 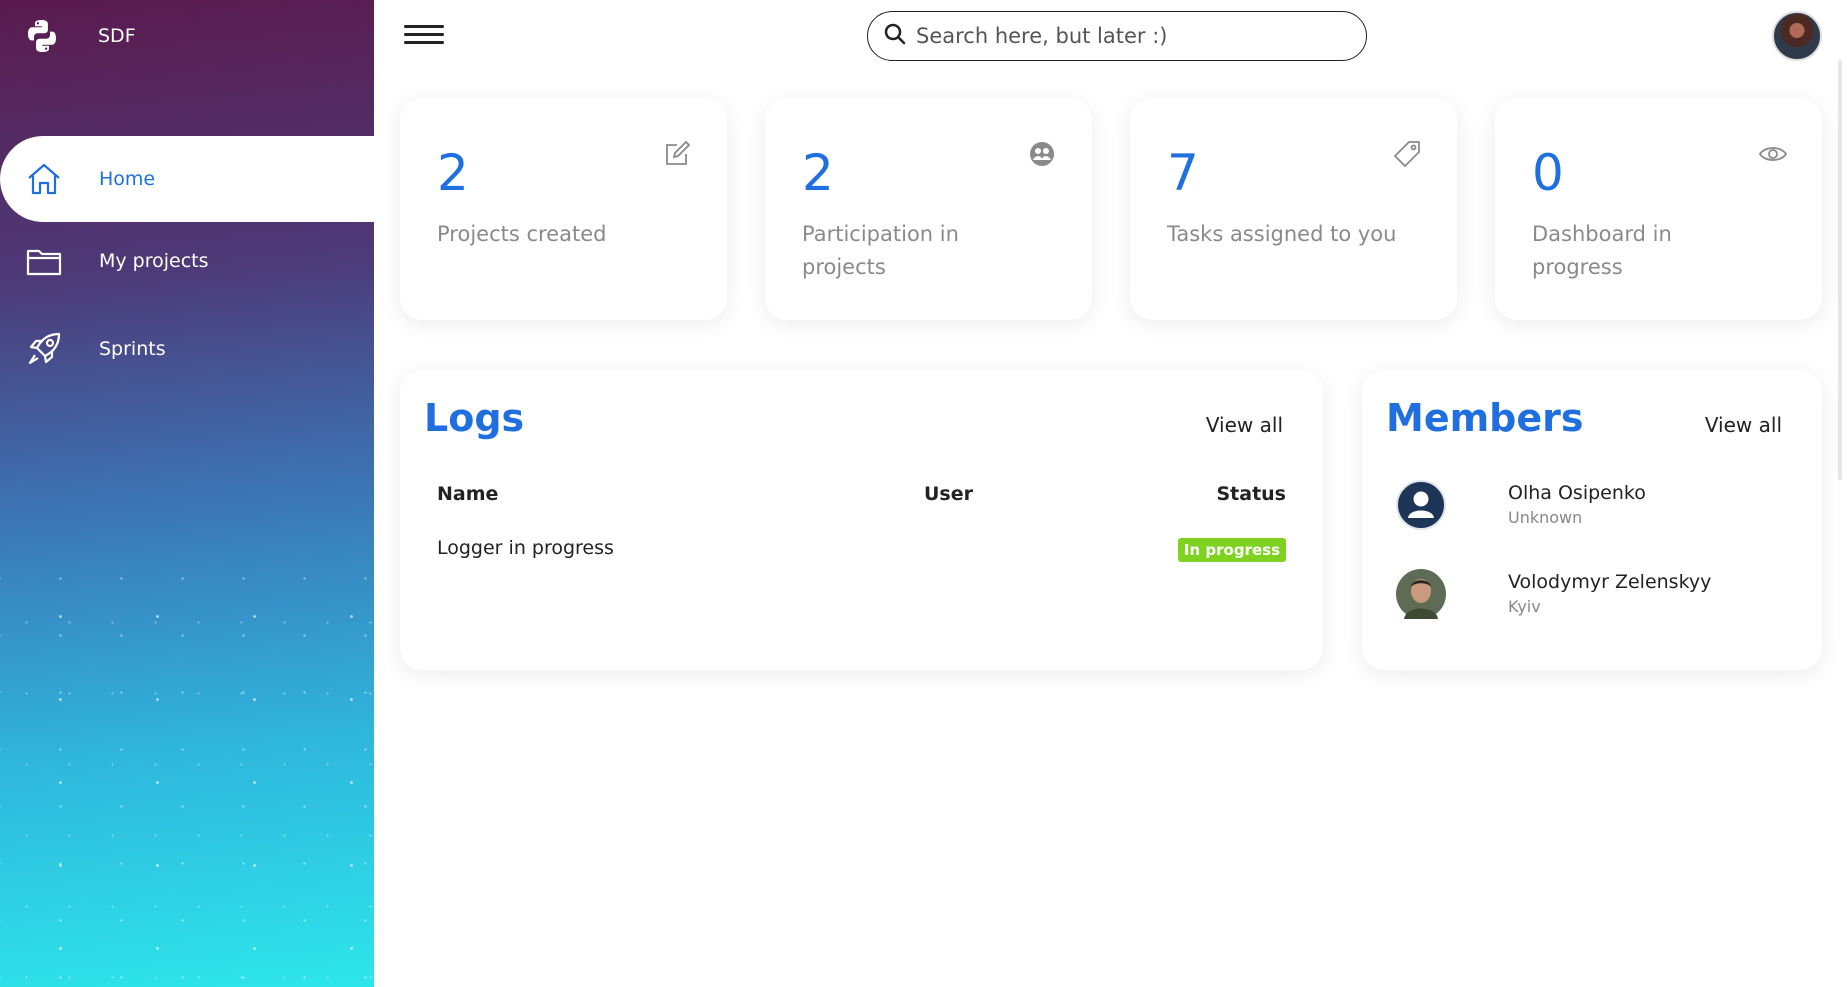 What do you see at coordinates (1797, 36) in the screenshot?
I see `user-avatar` at bounding box center [1797, 36].